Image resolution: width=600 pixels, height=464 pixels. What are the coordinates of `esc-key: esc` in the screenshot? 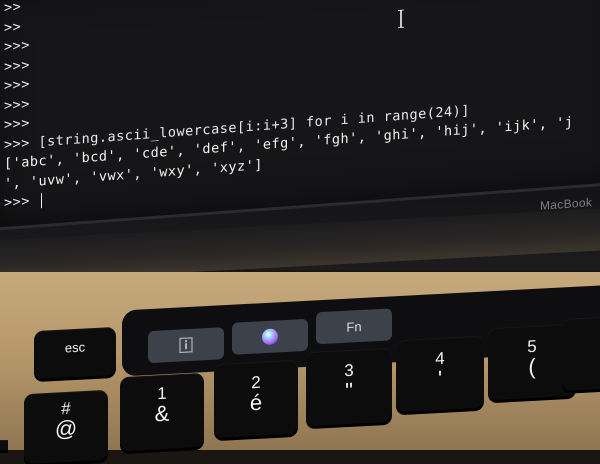 It's located at (75, 353).